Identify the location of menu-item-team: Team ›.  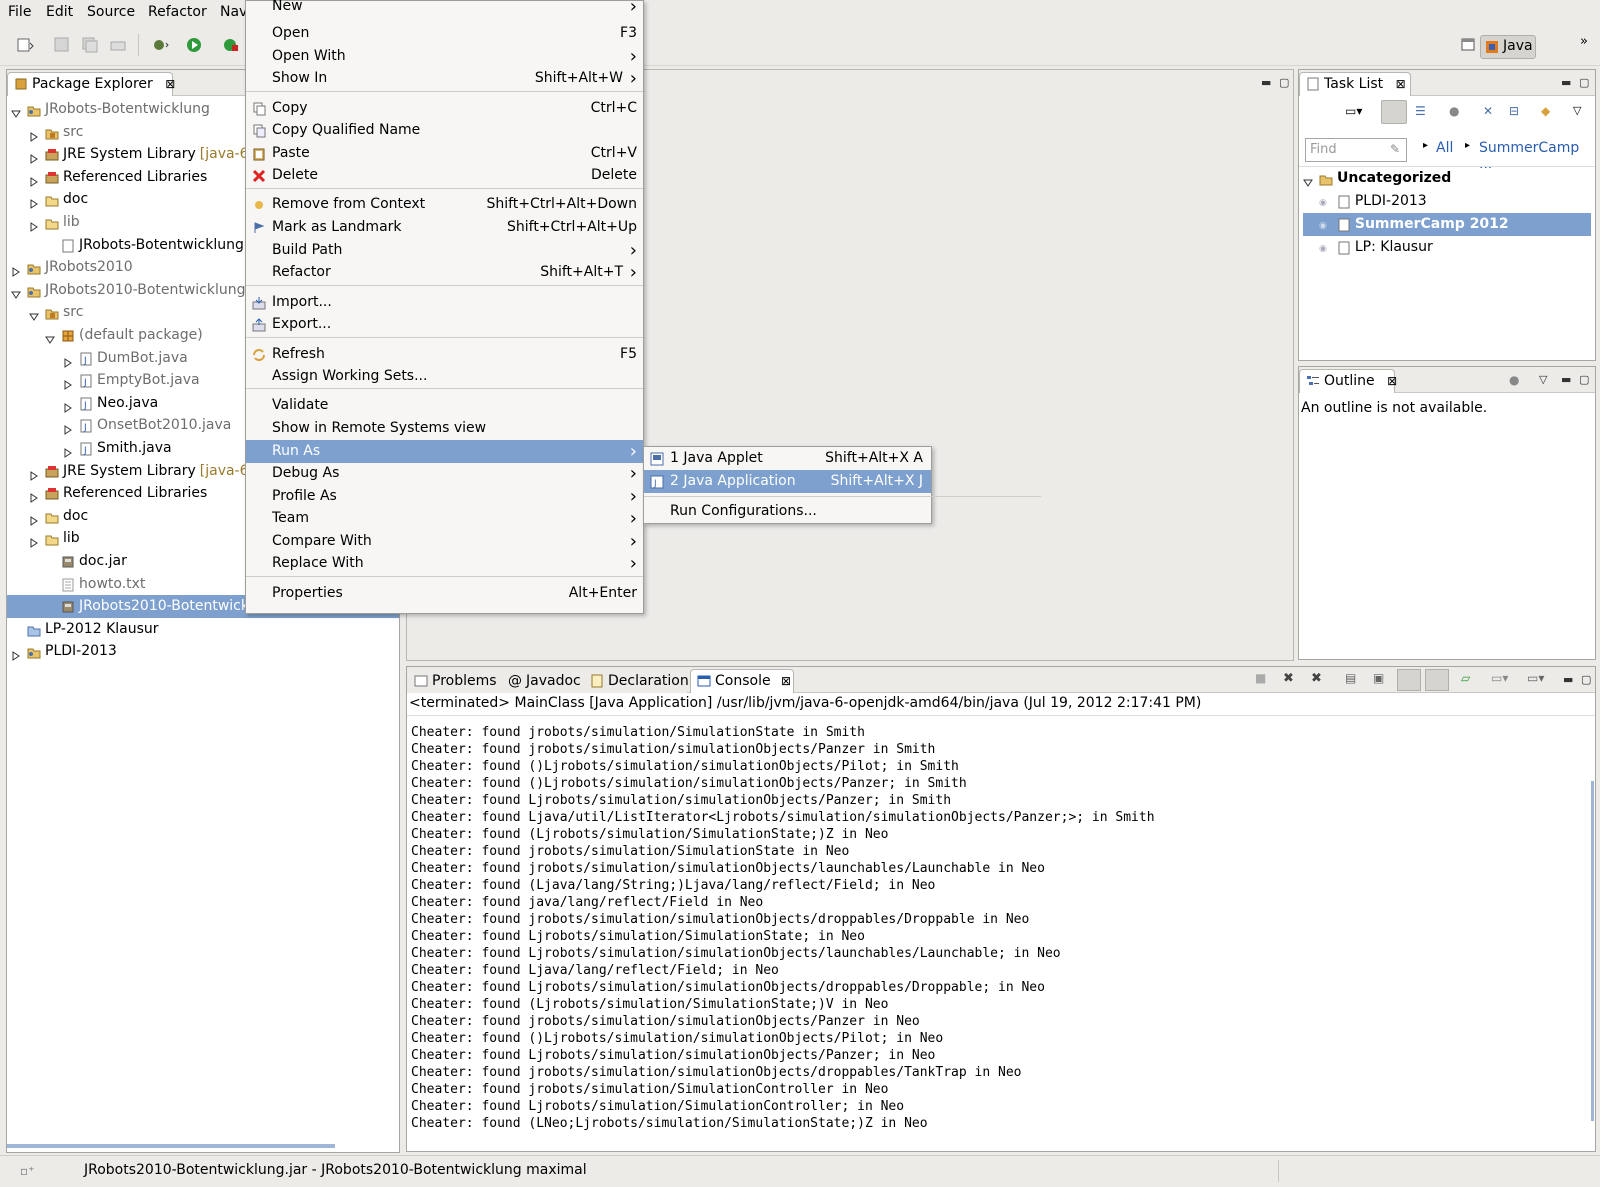
(444, 518).